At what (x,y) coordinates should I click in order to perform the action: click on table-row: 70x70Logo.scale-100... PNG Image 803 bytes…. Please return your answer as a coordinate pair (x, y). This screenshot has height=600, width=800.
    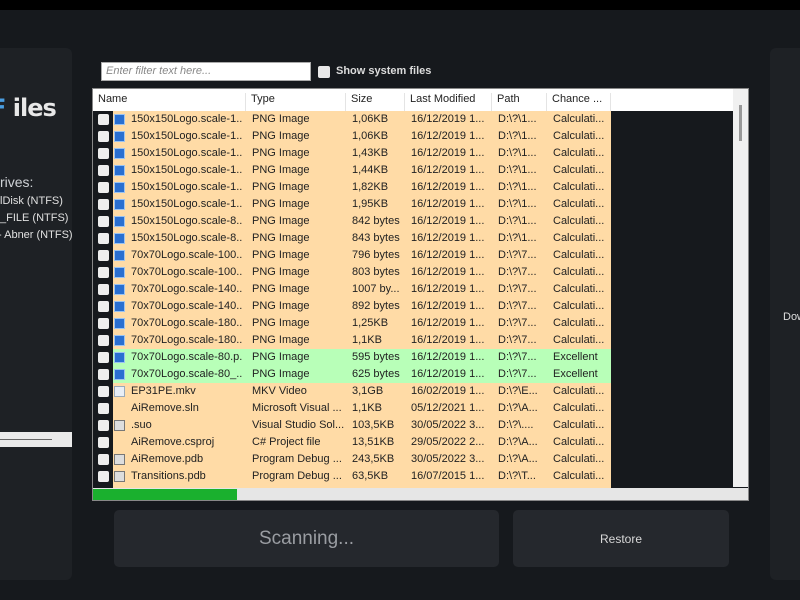
    Looking at the image, I should click on (413, 272).